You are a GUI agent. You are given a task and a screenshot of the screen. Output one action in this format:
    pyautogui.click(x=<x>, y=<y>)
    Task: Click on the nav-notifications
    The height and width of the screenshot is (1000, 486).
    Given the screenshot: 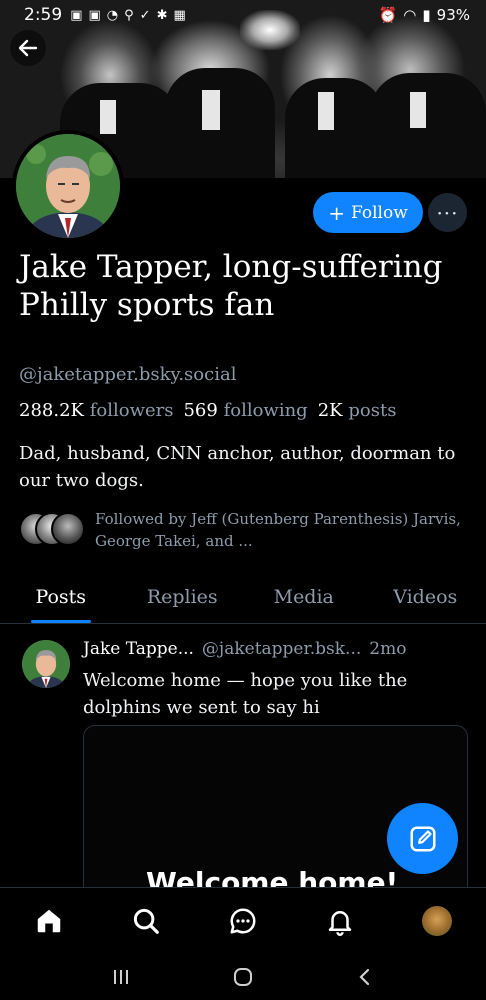 What is the action you would take?
    pyautogui.click(x=340, y=921)
    